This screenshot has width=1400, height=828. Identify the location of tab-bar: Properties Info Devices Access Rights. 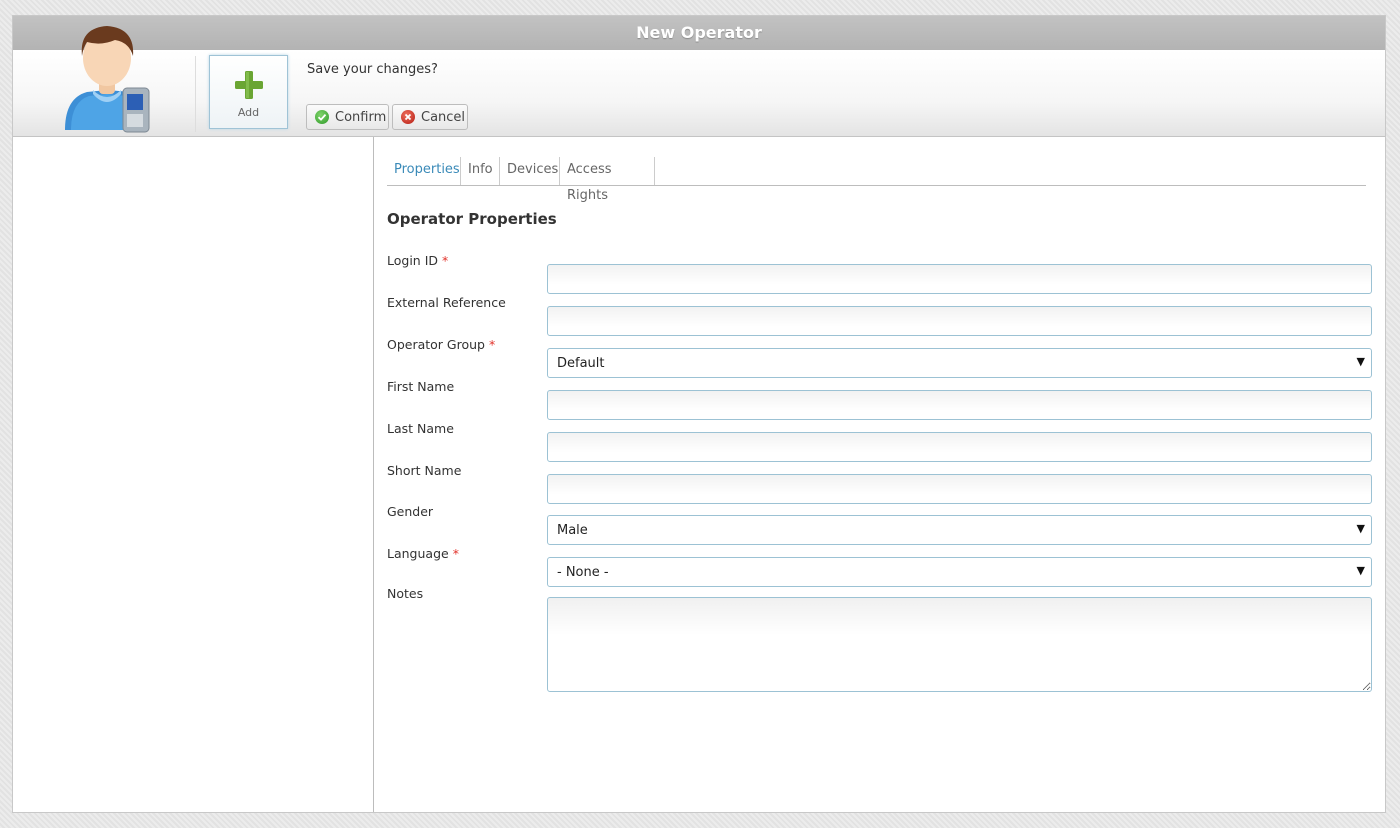
(876, 180).